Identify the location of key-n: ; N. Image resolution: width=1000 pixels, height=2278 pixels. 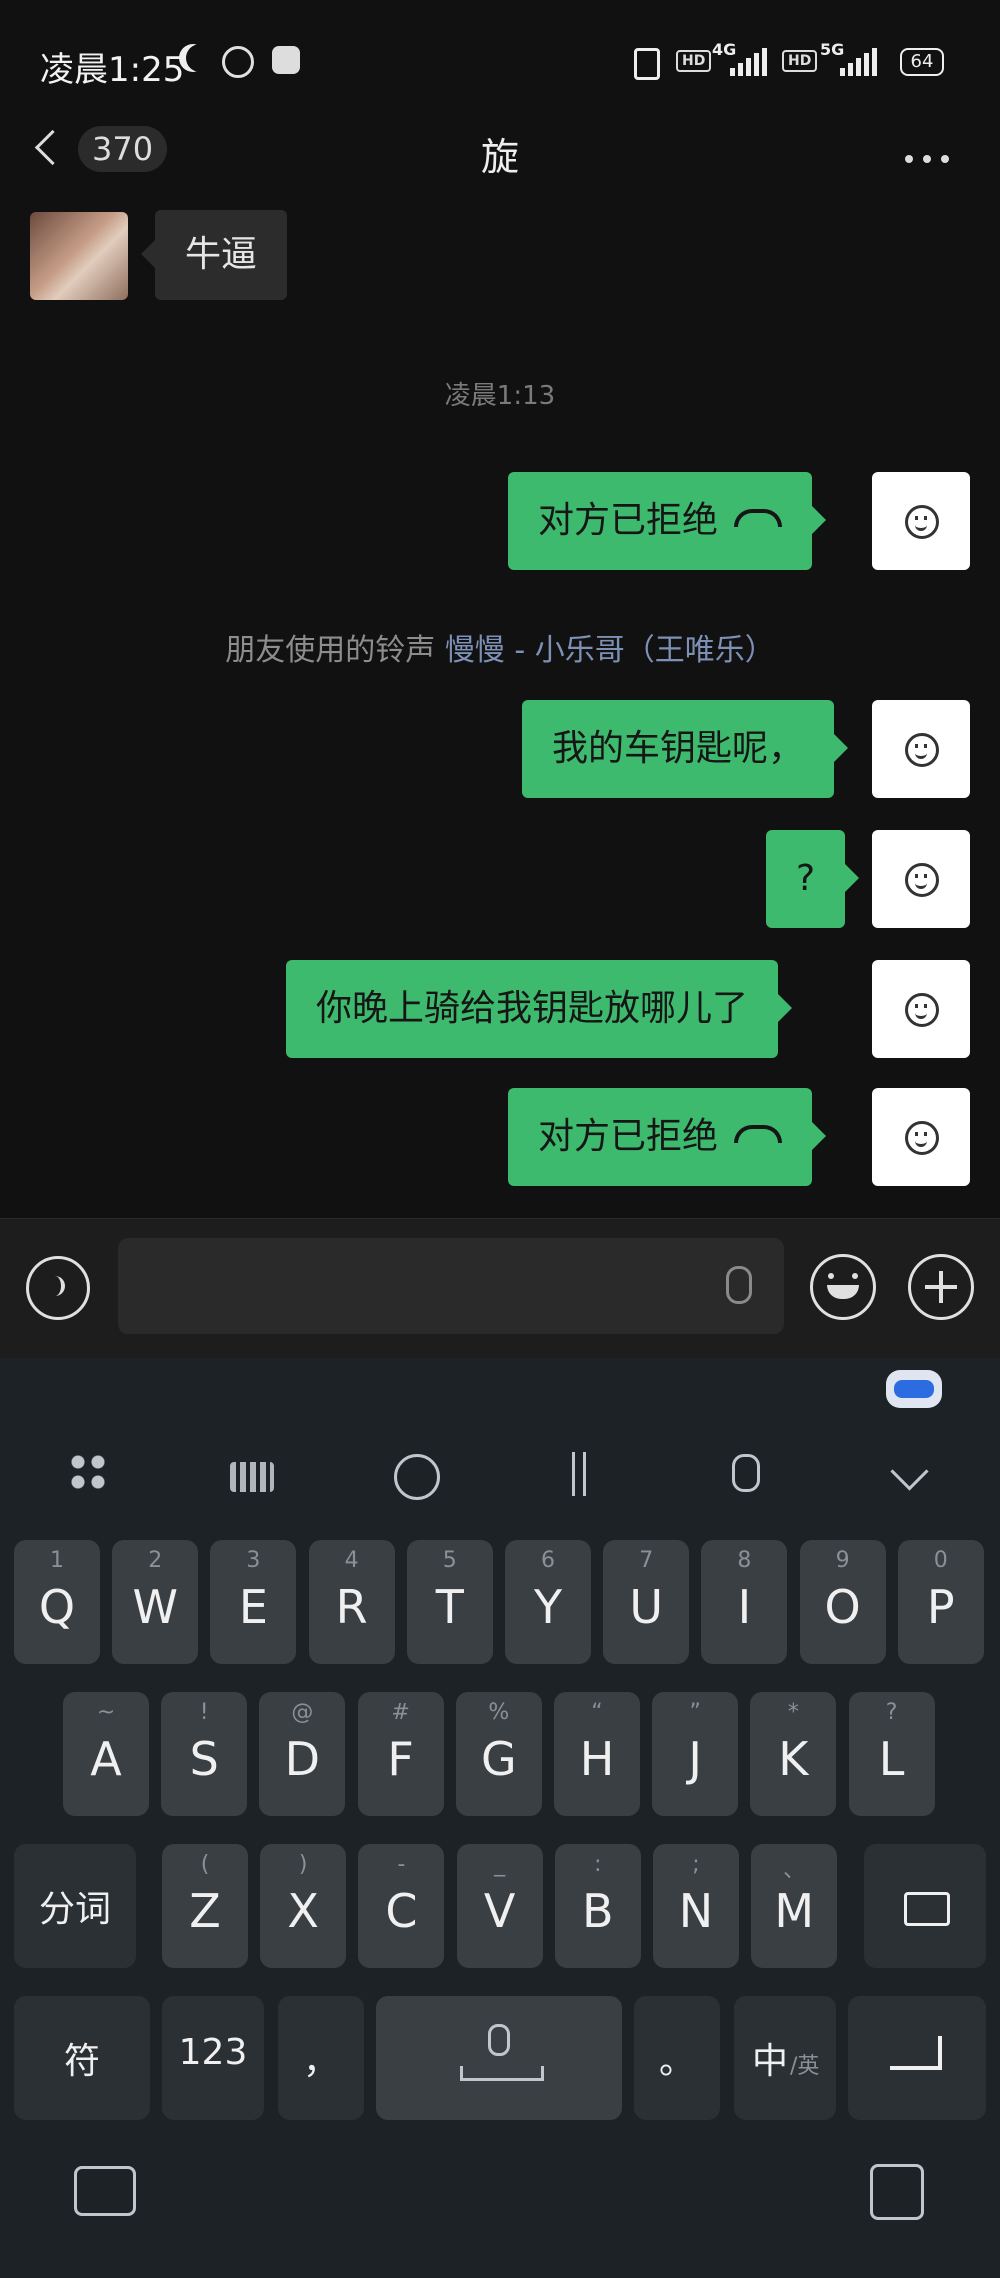
(696, 1906).